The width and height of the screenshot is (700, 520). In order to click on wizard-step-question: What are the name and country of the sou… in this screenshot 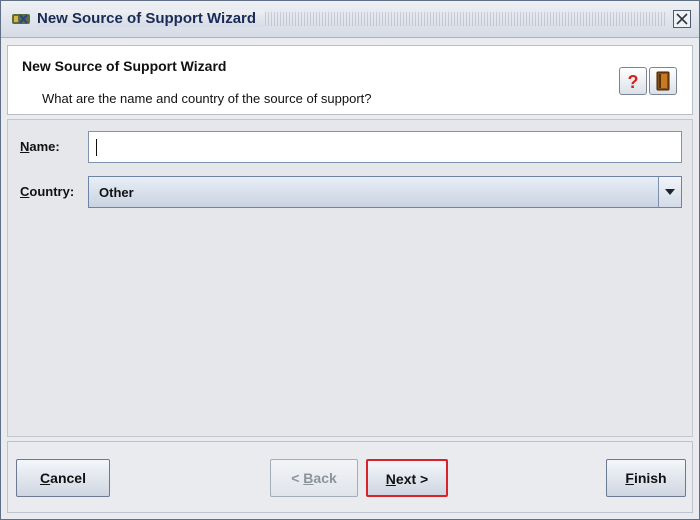, I will do `click(207, 98)`.